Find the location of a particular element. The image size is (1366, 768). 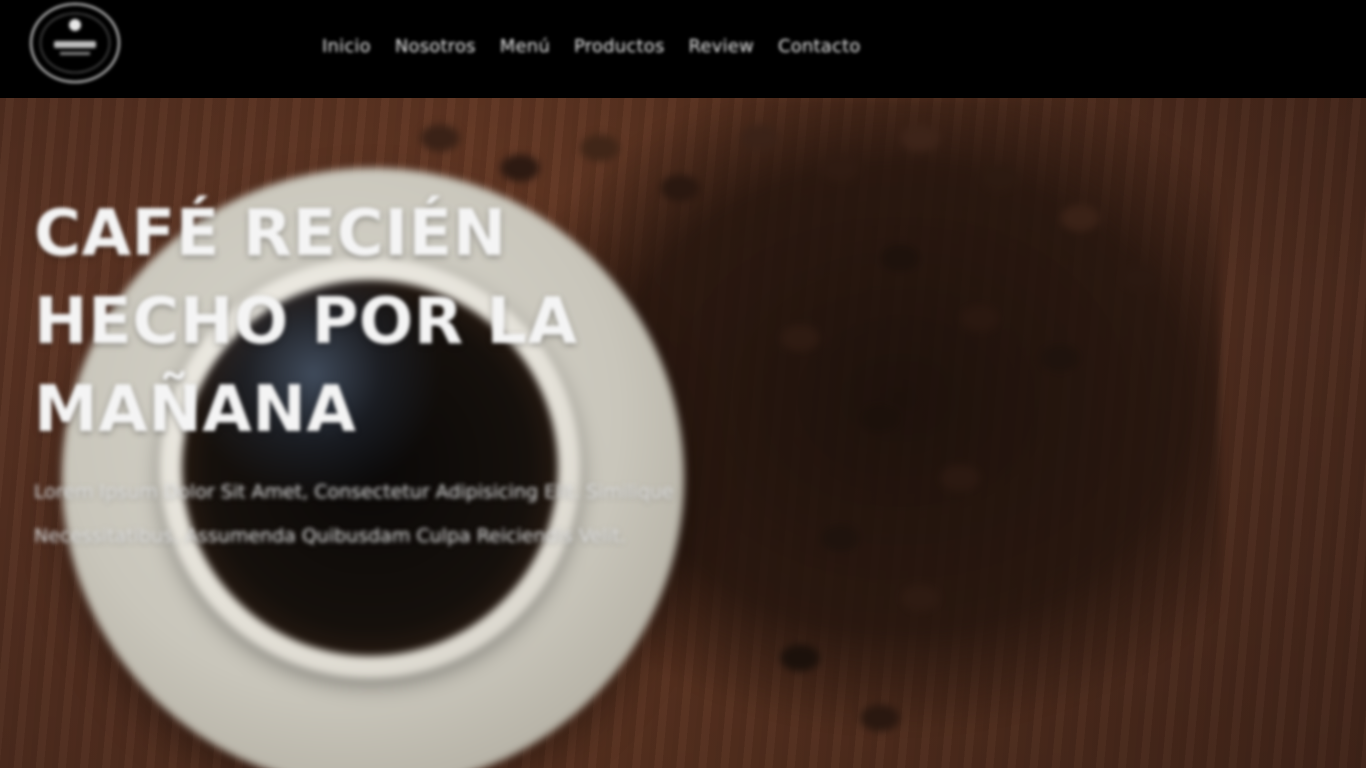

nav-link-menu: Menú is located at coordinates (525, 46).